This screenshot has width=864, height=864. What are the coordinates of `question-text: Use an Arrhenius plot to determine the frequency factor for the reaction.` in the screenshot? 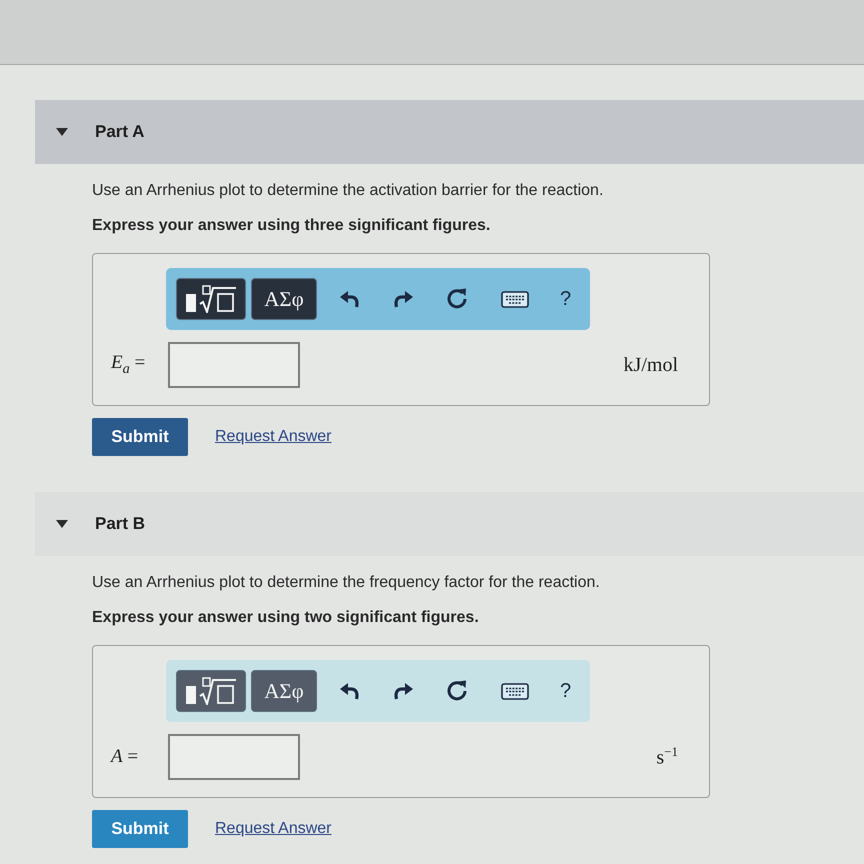 It's located at (346, 583).